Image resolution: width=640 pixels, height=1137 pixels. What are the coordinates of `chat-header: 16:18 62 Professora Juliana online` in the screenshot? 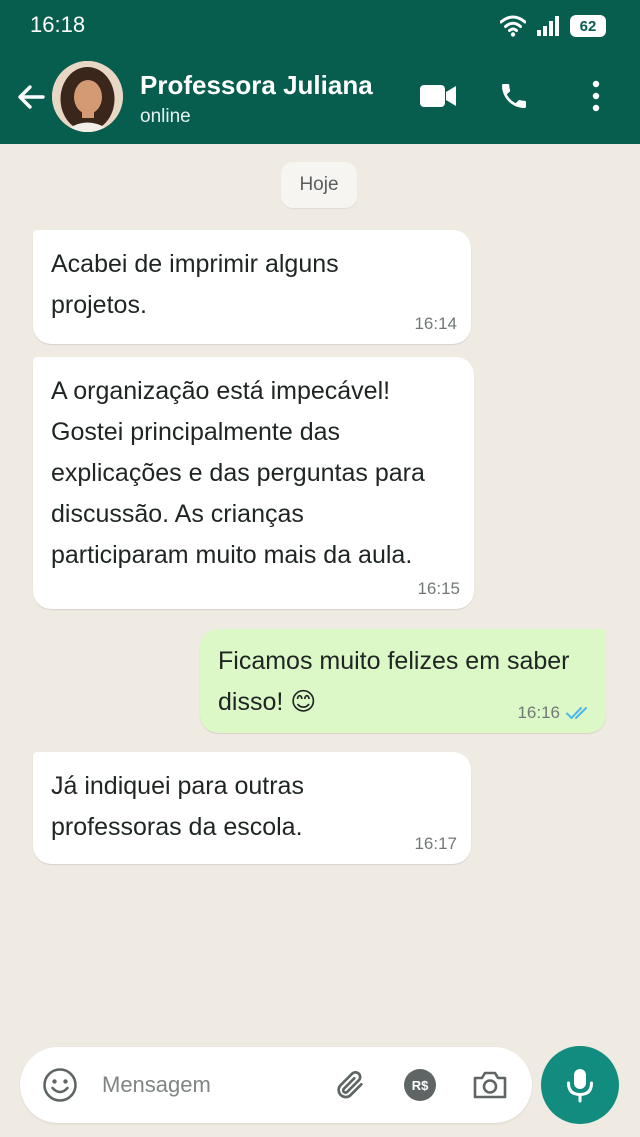 It's located at (320, 72).